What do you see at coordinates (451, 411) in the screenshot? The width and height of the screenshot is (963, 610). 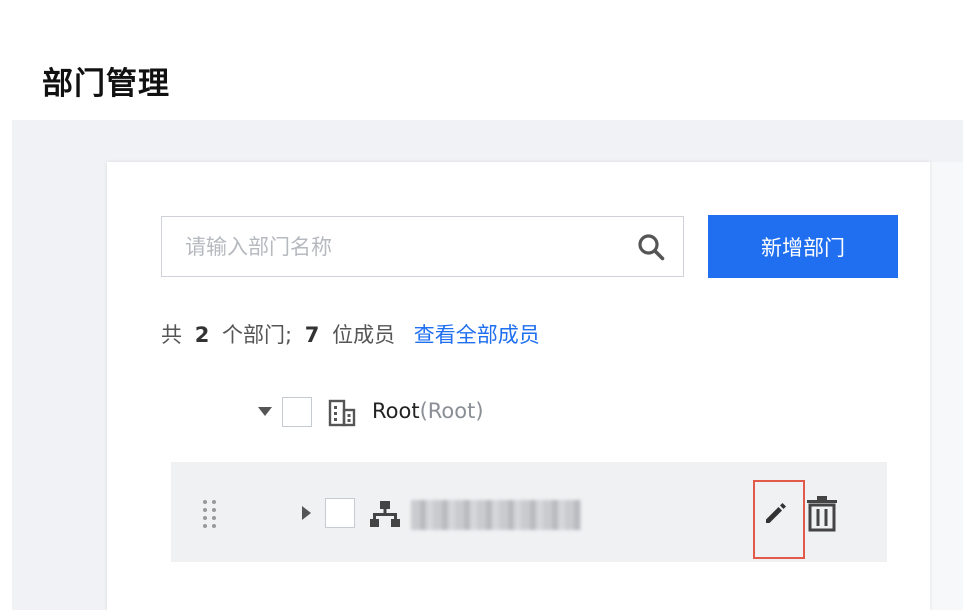 I see `root-tag: (Root)` at bounding box center [451, 411].